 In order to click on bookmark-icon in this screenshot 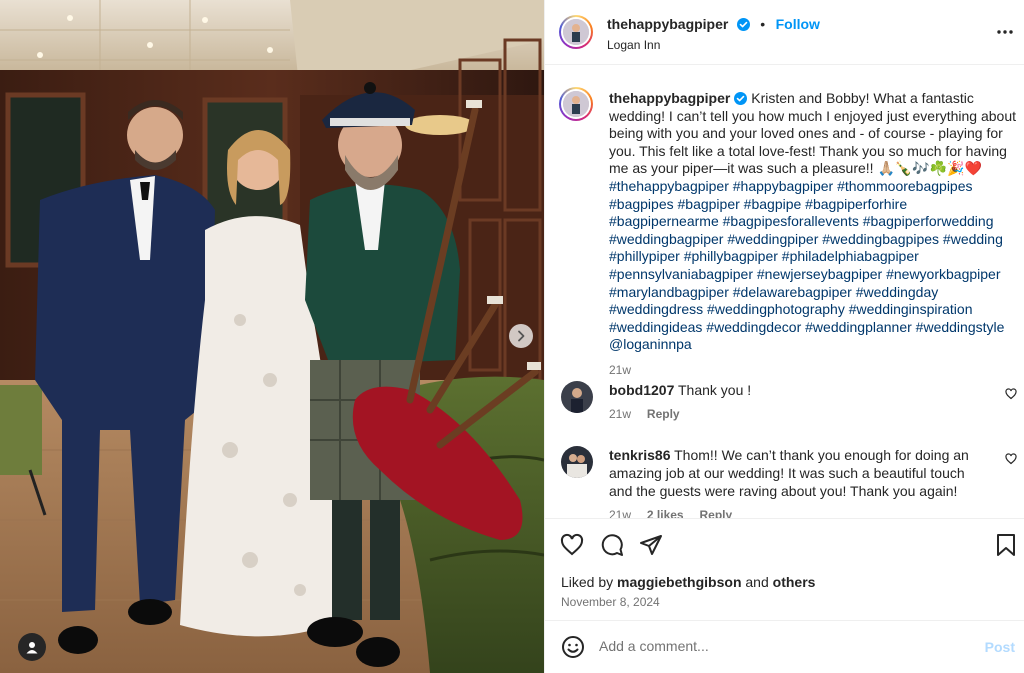, I will do `click(1006, 545)`.